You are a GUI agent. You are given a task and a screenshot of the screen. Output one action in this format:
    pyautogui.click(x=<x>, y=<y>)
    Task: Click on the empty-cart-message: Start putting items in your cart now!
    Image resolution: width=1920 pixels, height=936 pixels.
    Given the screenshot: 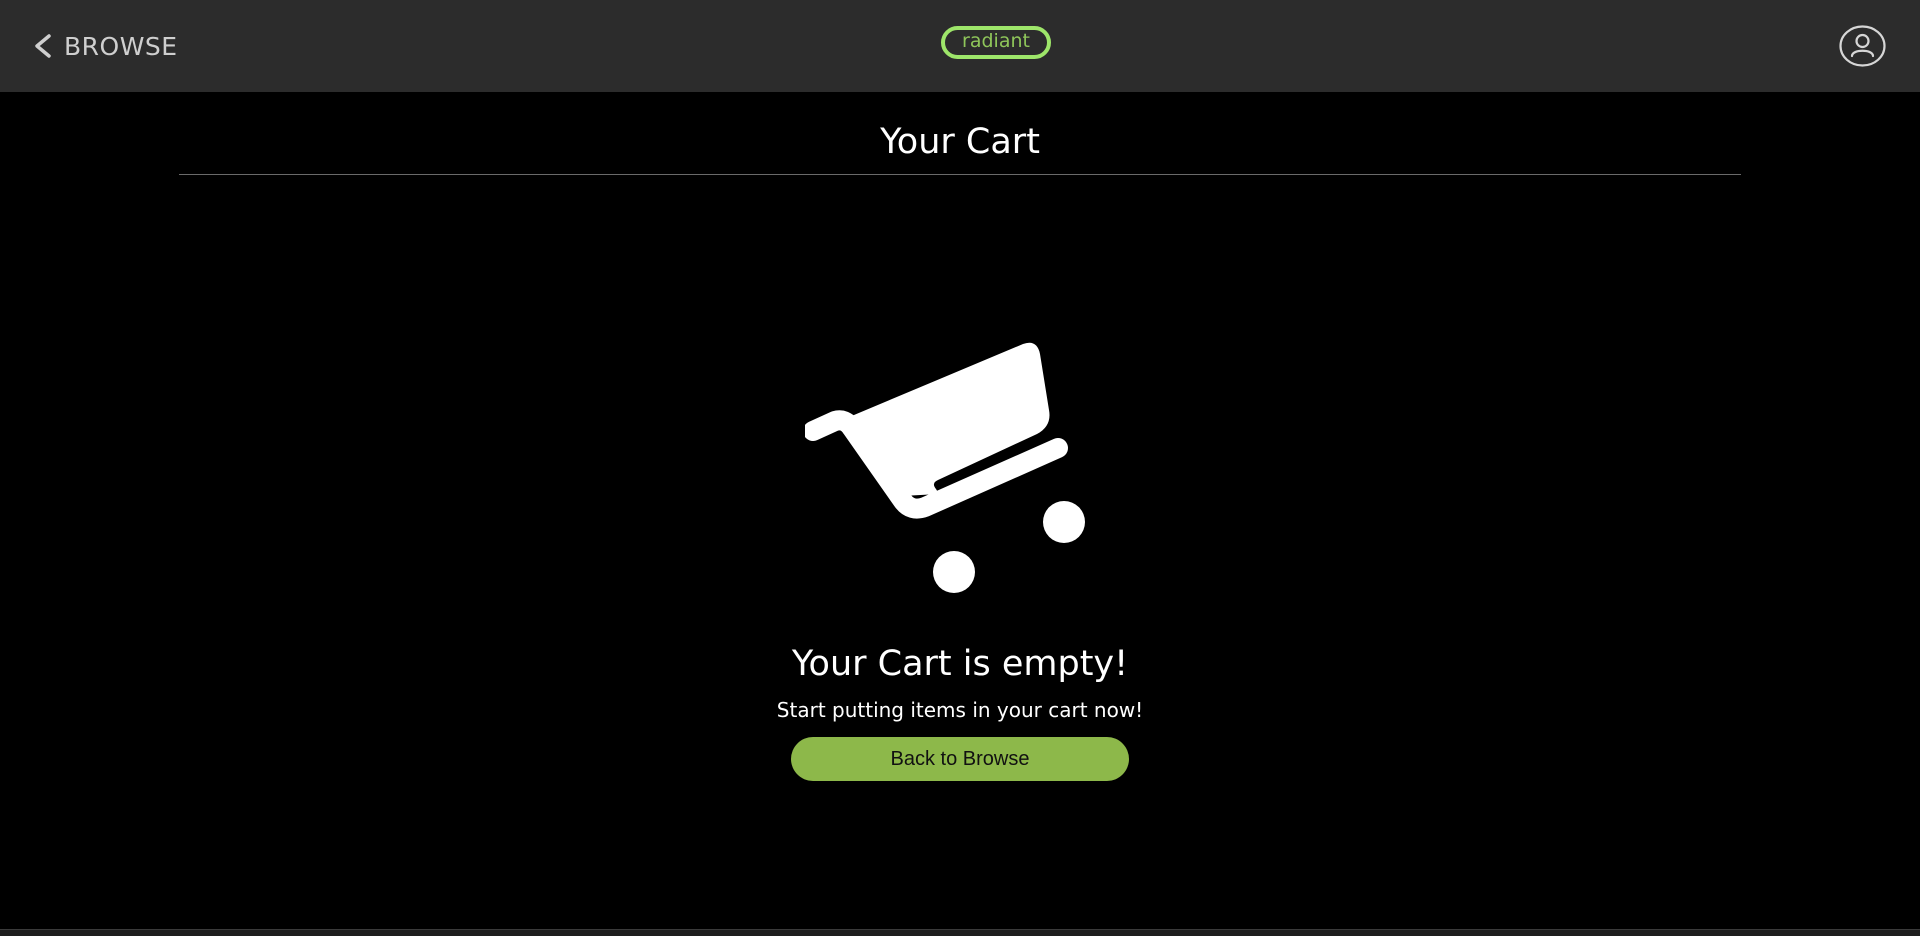 What is the action you would take?
    pyautogui.click(x=960, y=710)
    